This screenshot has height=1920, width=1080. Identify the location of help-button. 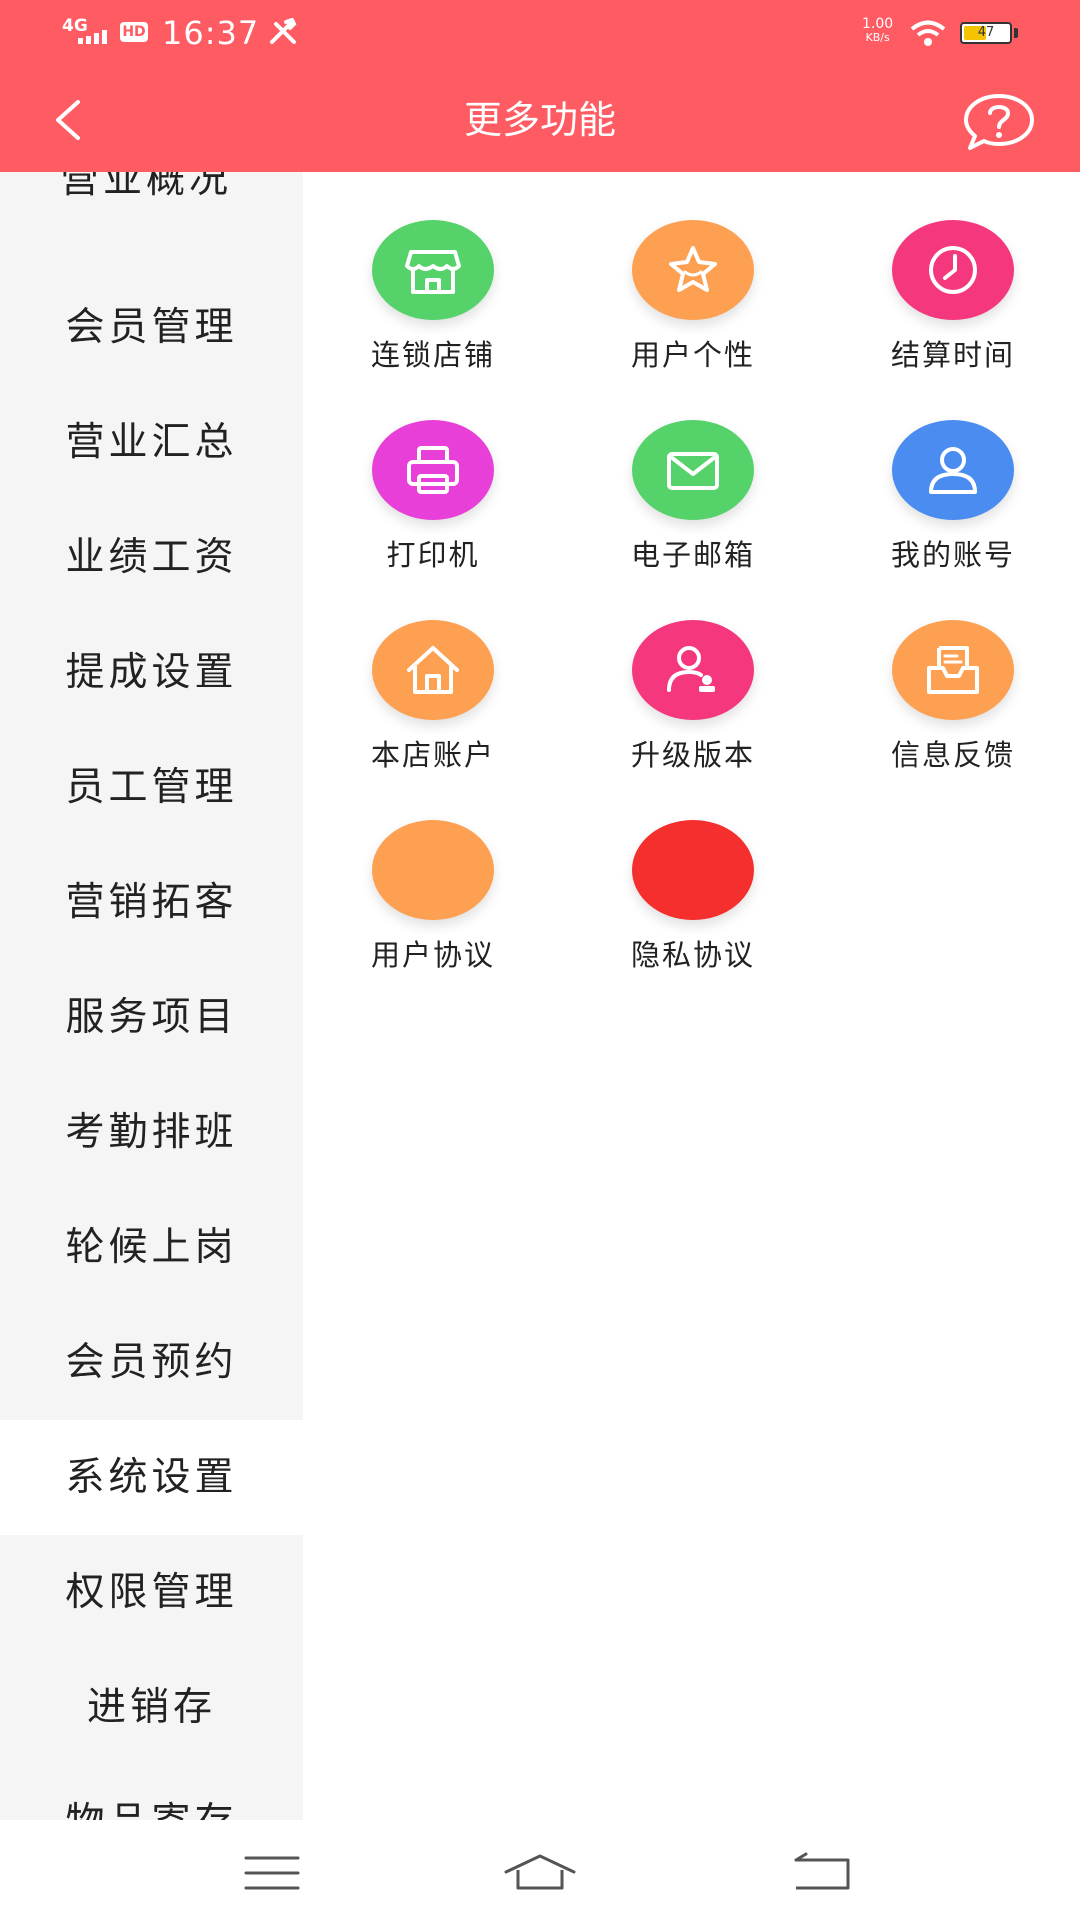
(999, 122).